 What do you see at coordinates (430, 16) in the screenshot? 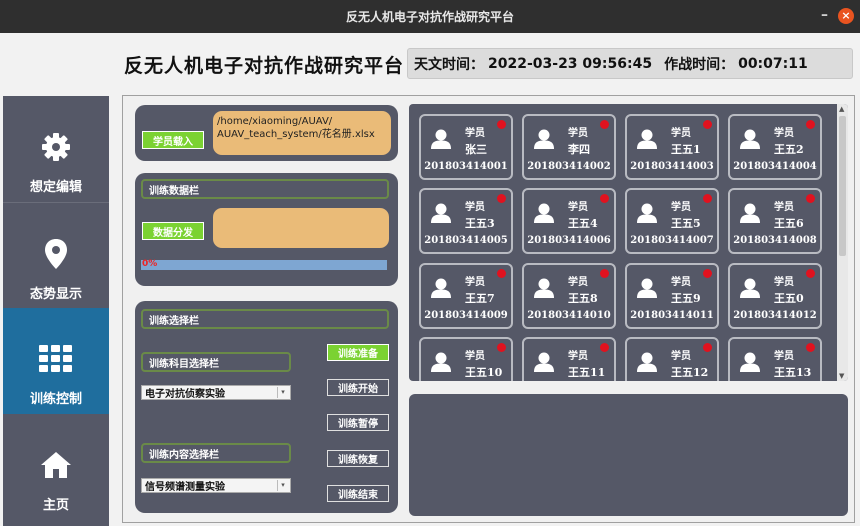
I see `window-titlebar: 反无人机电子对抗作战研究平台 – ×` at bounding box center [430, 16].